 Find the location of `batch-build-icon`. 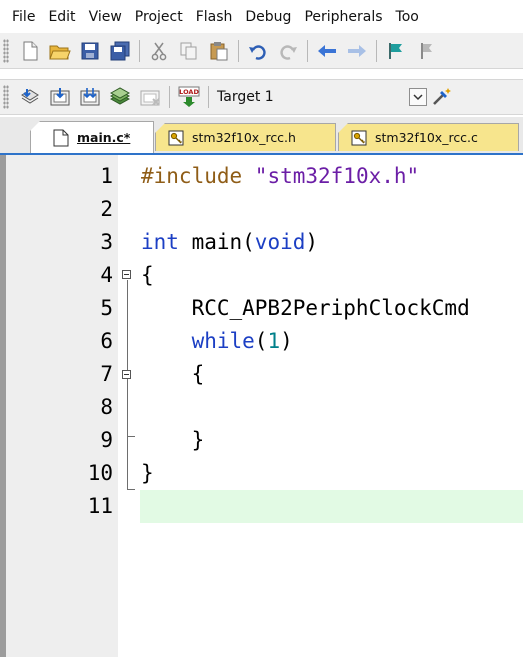

batch-build-icon is located at coordinates (120, 97).